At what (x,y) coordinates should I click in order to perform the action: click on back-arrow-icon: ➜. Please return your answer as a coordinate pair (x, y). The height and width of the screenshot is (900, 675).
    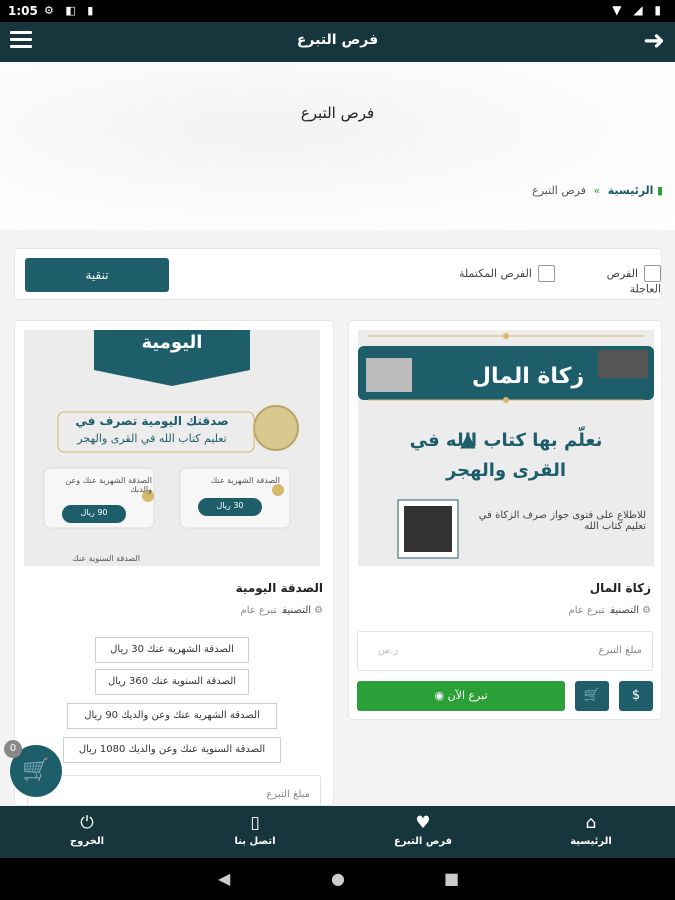
    Looking at the image, I should click on (654, 41).